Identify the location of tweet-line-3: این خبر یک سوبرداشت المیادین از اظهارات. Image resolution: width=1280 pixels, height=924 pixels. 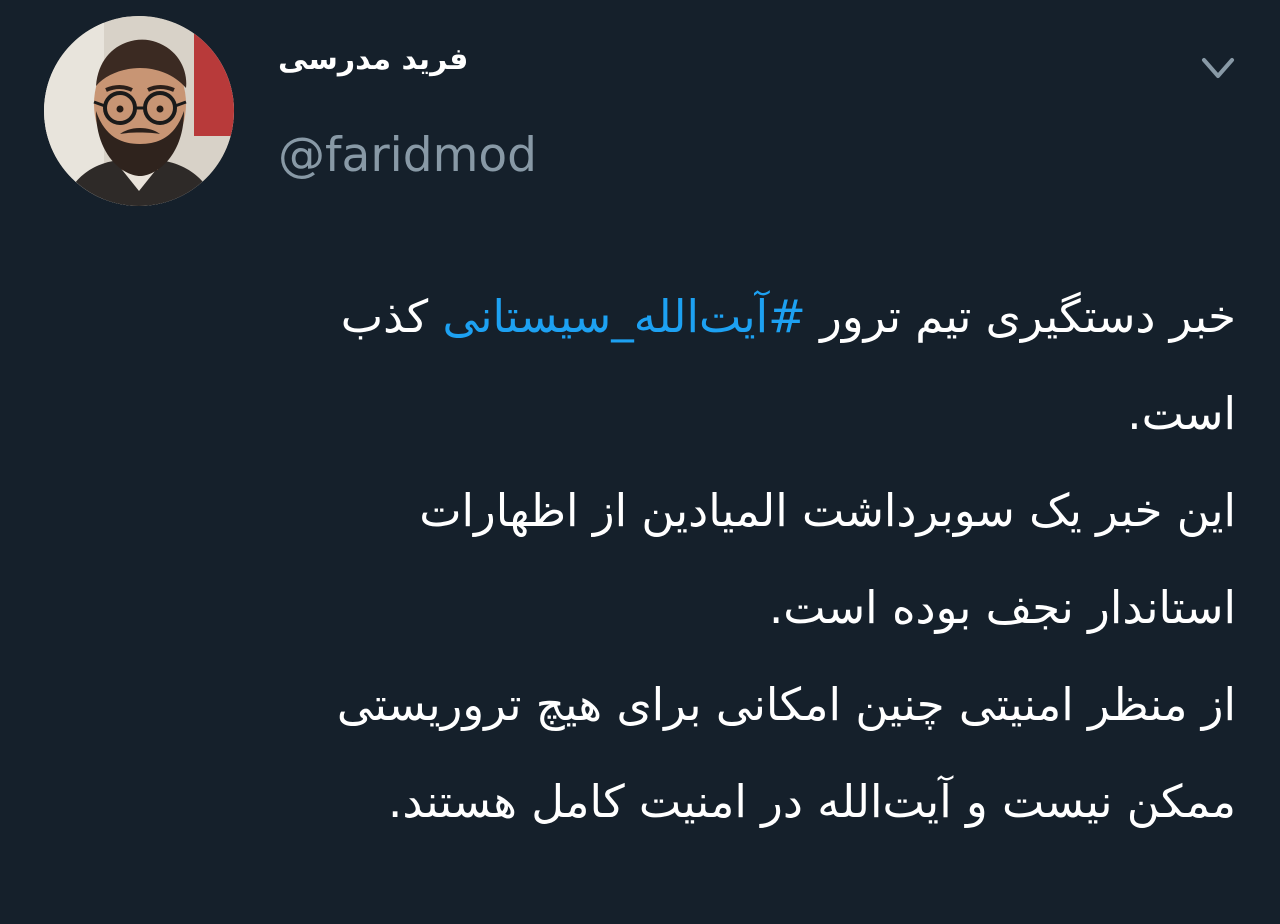
(827, 510).